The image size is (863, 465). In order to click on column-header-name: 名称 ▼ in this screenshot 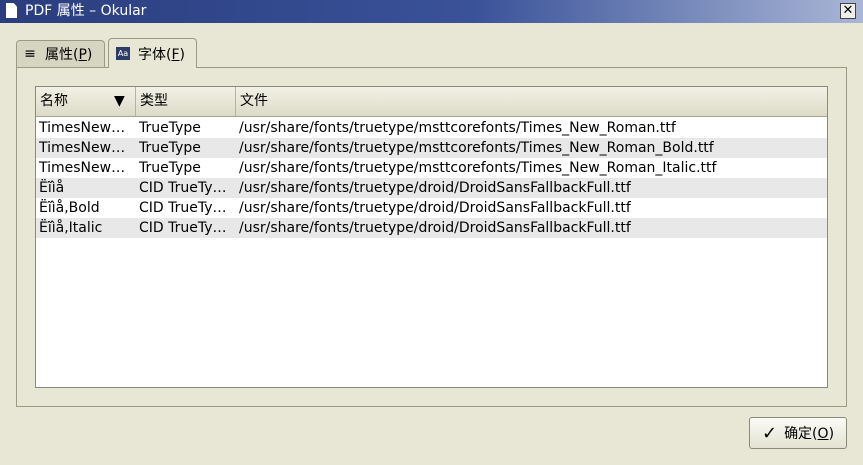, I will do `click(86, 101)`.